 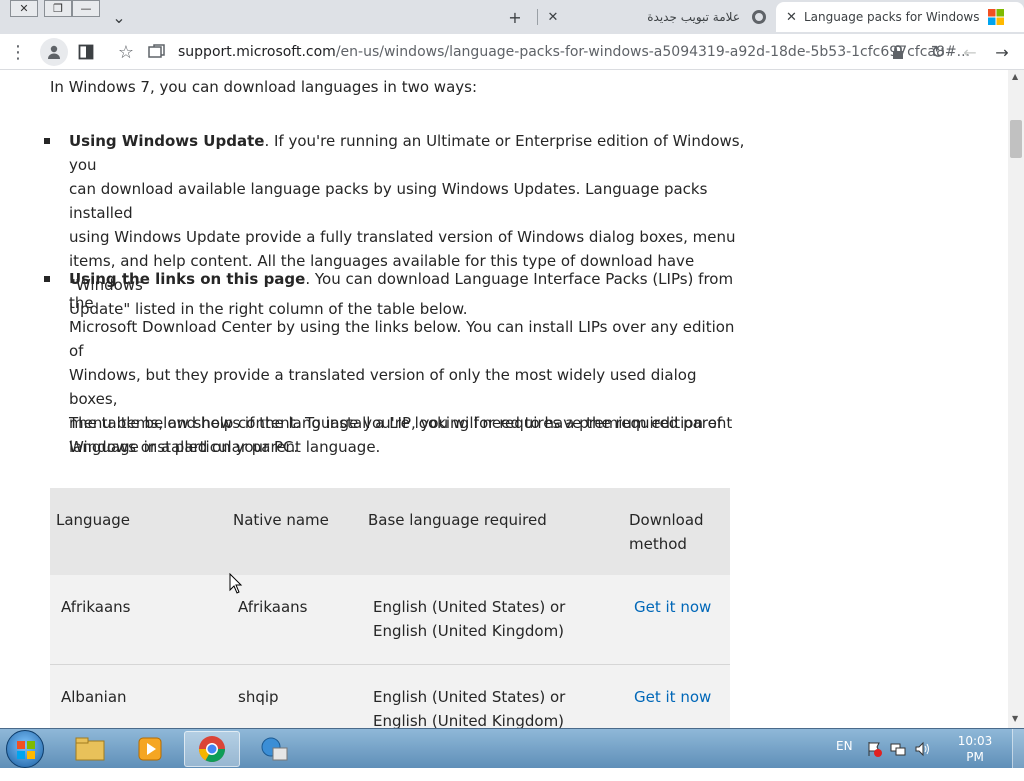 What do you see at coordinates (537, 17) in the screenshot?
I see `tab-divider` at bounding box center [537, 17].